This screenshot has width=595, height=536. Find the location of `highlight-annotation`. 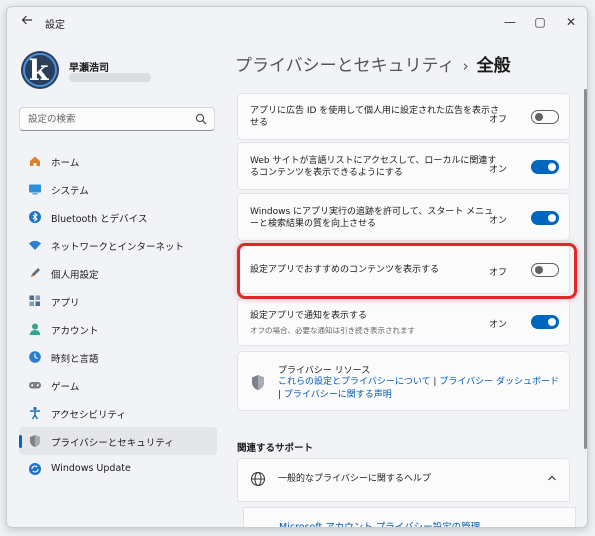

highlight-annotation is located at coordinates (407, 271).